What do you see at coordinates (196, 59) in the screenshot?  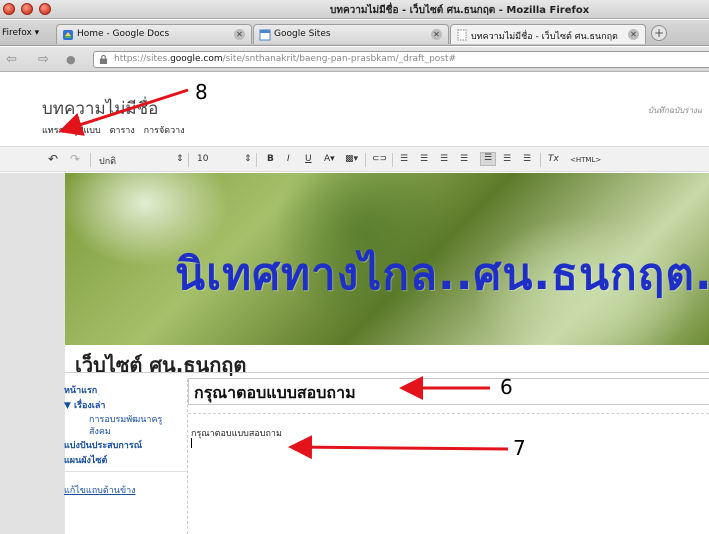 I see `url-domain: google.com` at bounding box center [196, 59].